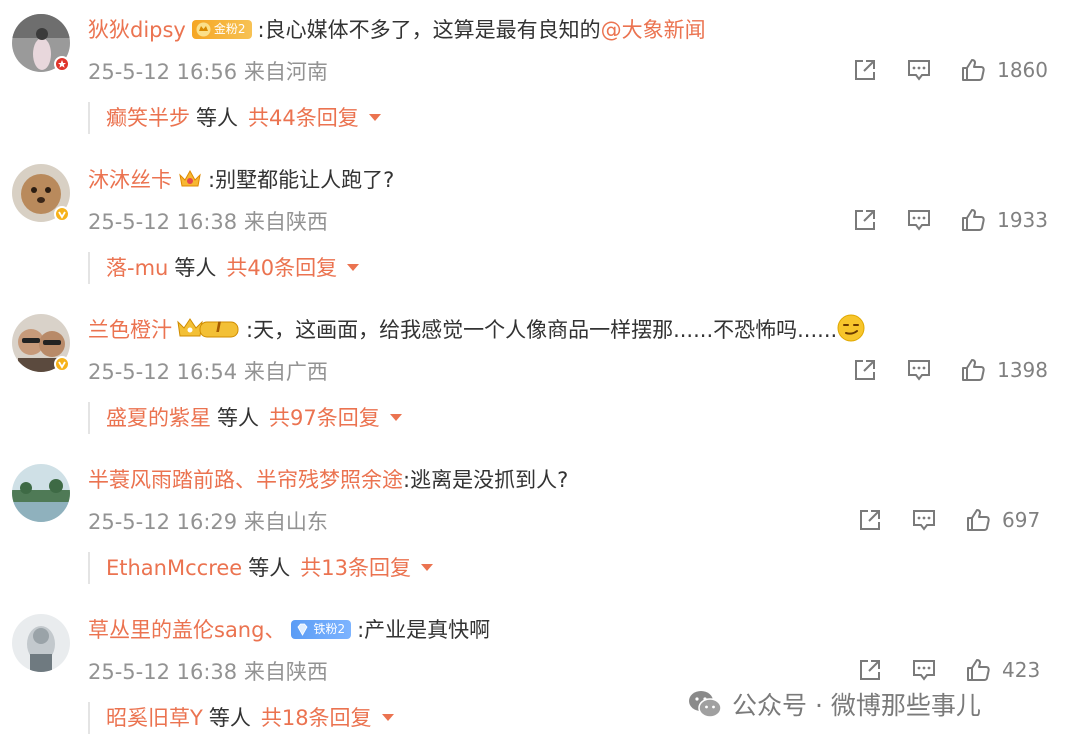 The height and width of the screenshot is (750, 1080). I want to click on comment-meta: 25-5-12 16:29 来自山东, so click(208, 522).